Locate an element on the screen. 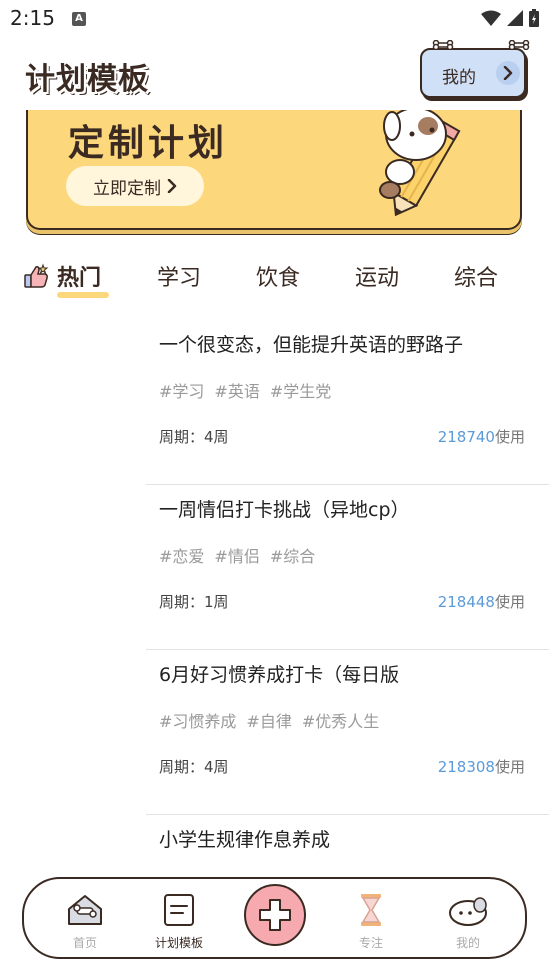  my-button: 我的 is located at coordinates (475, 69).